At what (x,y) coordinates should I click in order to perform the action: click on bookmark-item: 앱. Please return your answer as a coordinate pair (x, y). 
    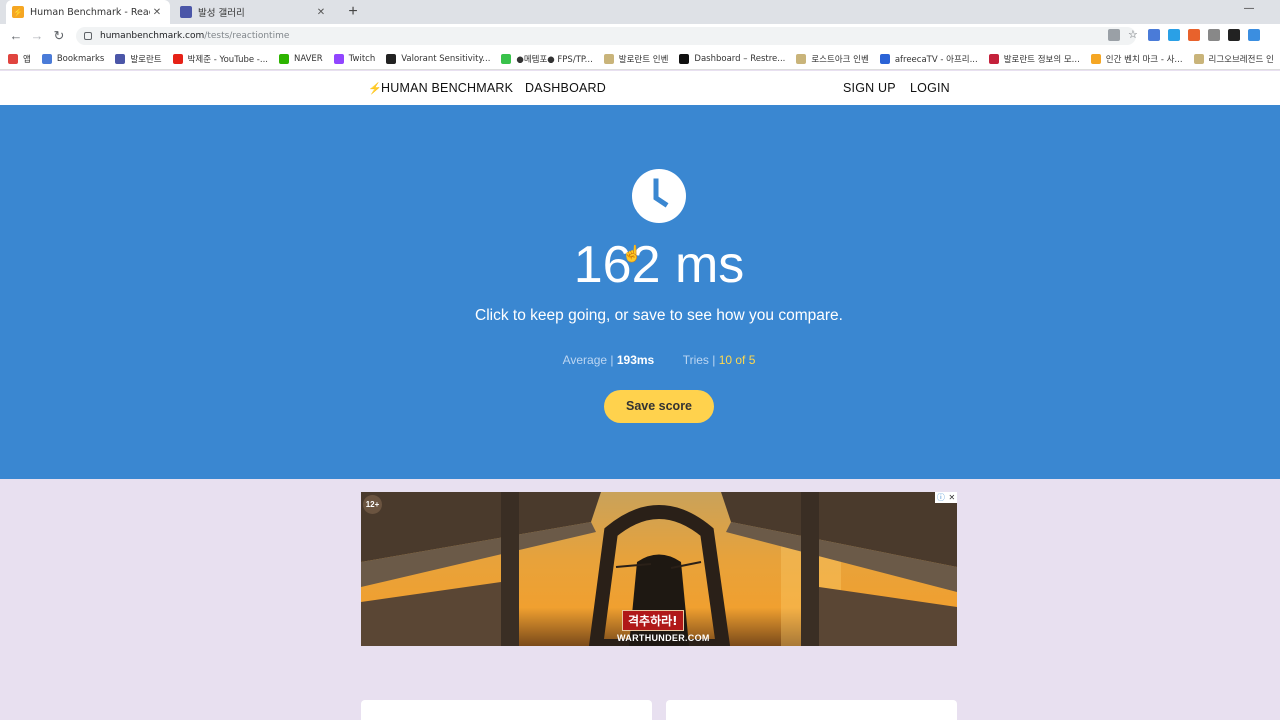
    Looking at the image, I should click on (19, 59).